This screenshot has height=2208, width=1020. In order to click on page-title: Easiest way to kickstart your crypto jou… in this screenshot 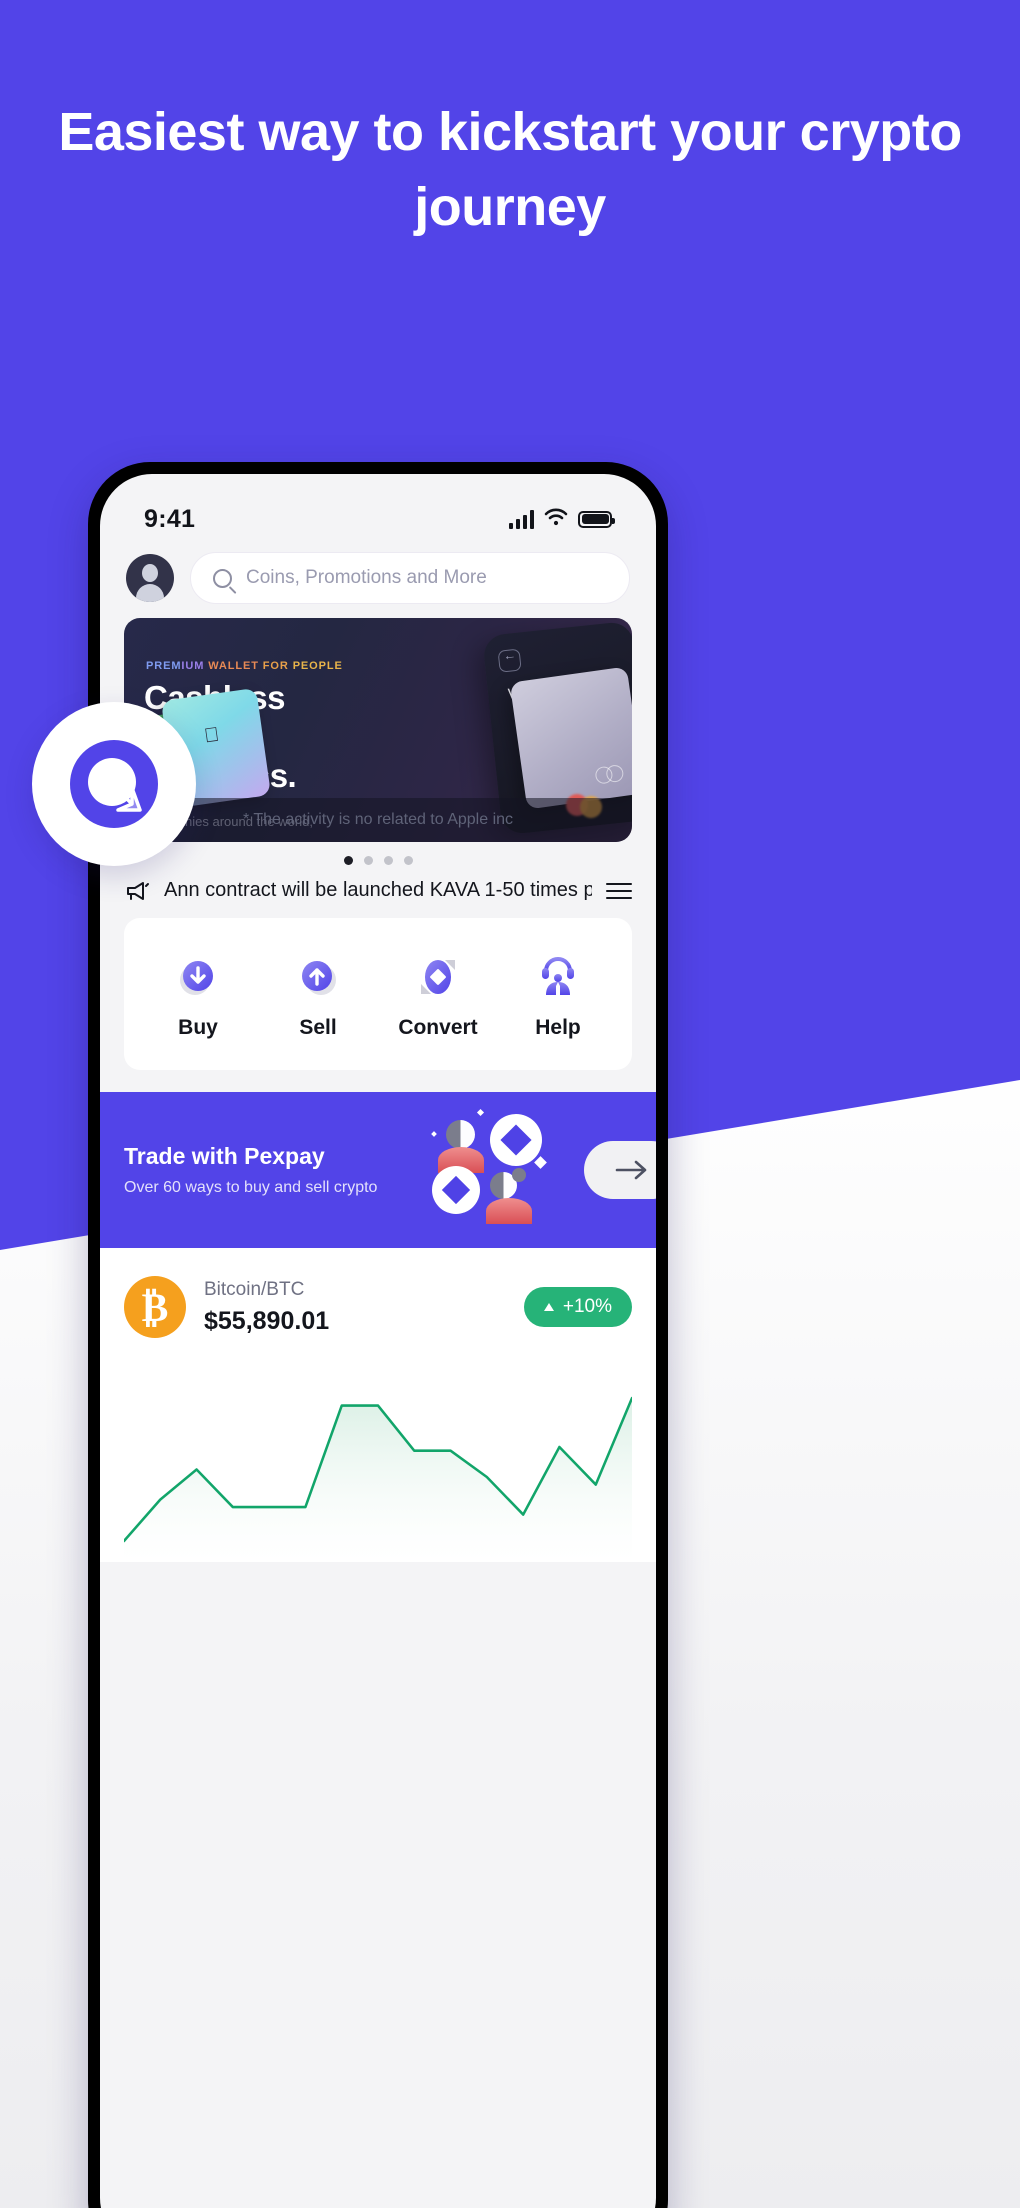, I will do `click(510, 169)`.